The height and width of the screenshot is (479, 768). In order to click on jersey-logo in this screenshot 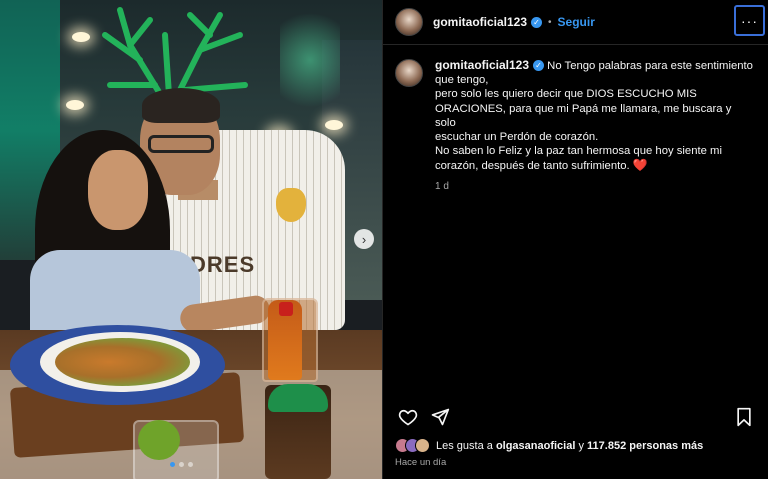, I will do `click(291, 205)`.